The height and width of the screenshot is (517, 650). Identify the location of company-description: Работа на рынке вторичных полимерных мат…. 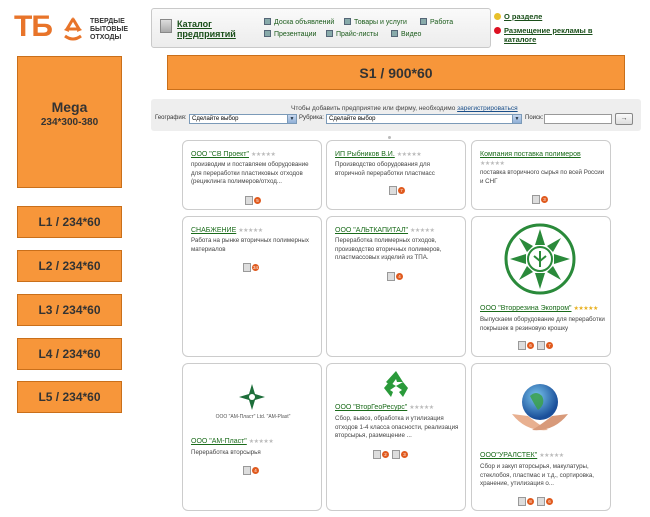
(250, 245).